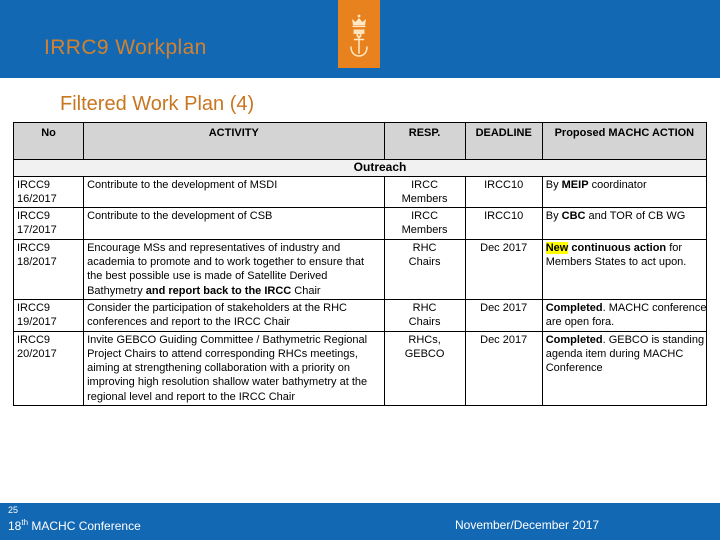  Describe the element at coordinates (157, 104) in the screenshot. I see `section-heading: Filtered Work Plan (4)` at that location.